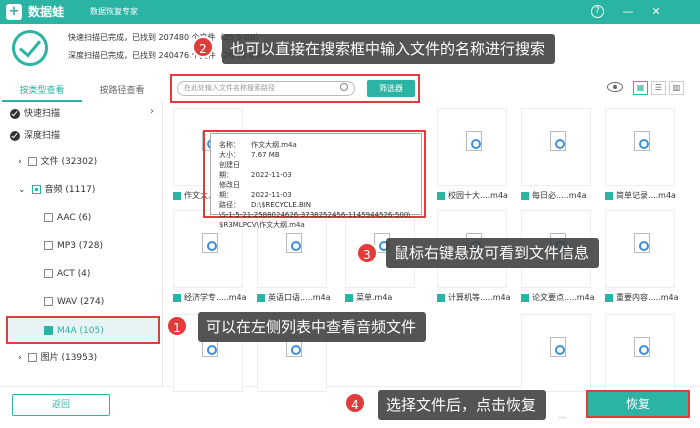 This screenshot has width=700, height=428. What do you see at coordinates (472, 158) in the screenshot?
I see `file-card: 校园十大....m4a` at bounding box center [472, 158].